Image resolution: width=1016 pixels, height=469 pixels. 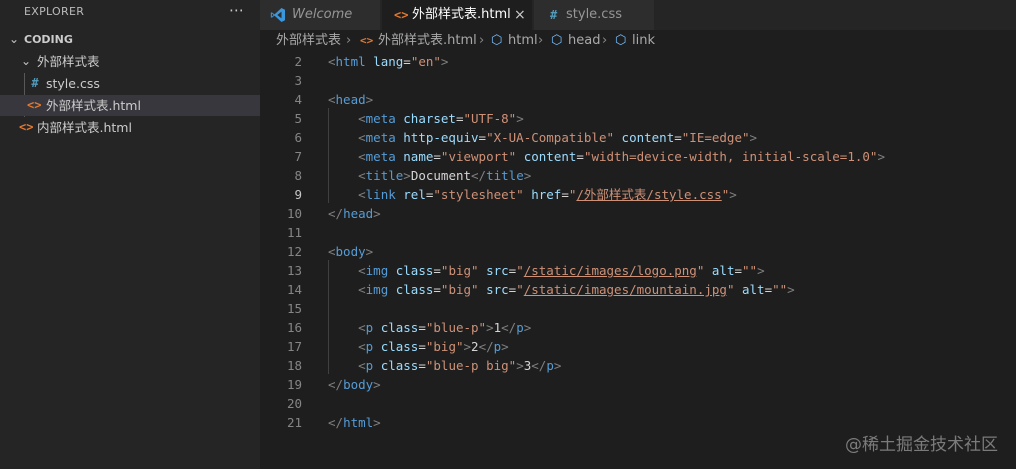 What do you see at coordinates (418, 156) in the screenshot?
I see `code-token: name` at bounding box center [418, 156].